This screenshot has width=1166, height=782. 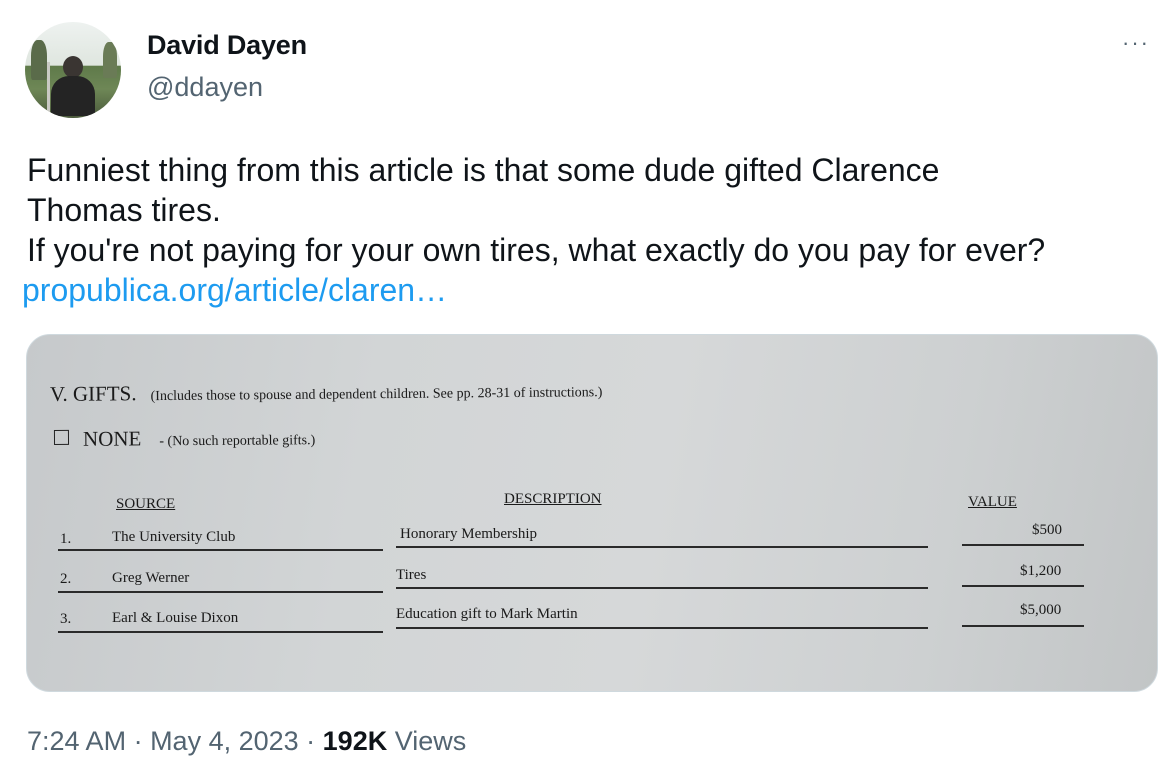 I want to click on row-number: 2., so click(x=66, y=579).